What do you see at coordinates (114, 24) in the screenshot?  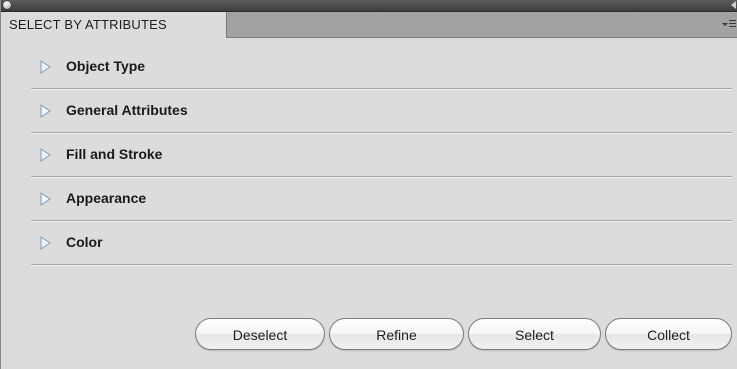 I see `tab-select-by-attributes: SELECT BY ATTRIBUTES` at bounding box center [114, 24].